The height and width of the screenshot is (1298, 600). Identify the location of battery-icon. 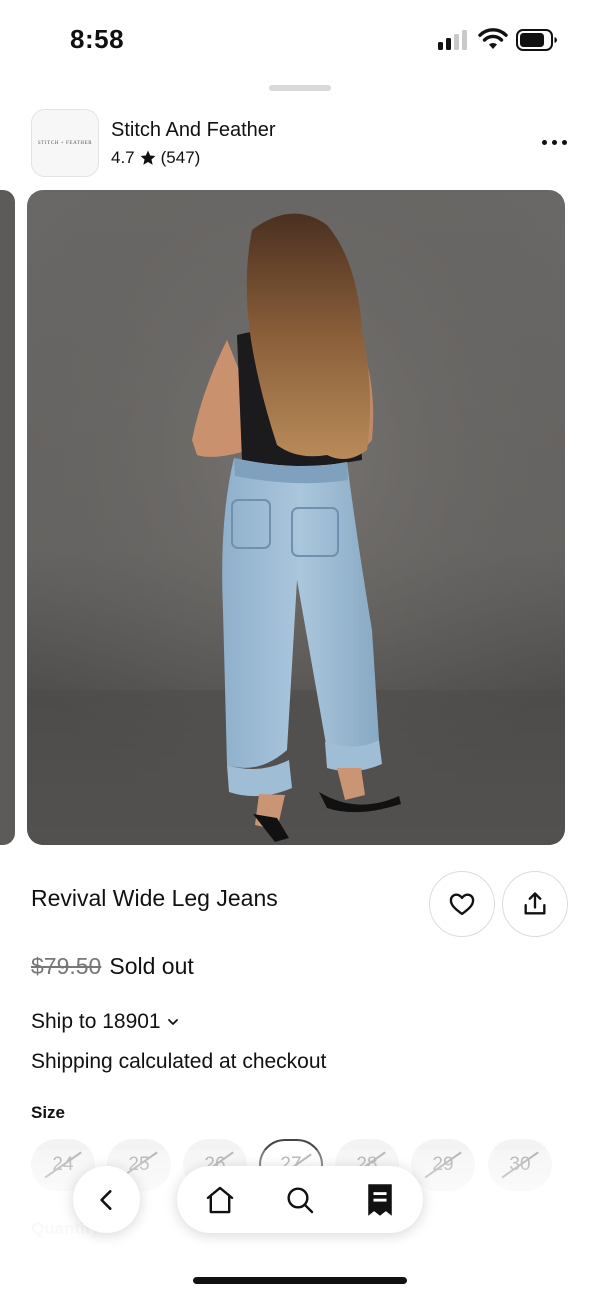
(536, 40).